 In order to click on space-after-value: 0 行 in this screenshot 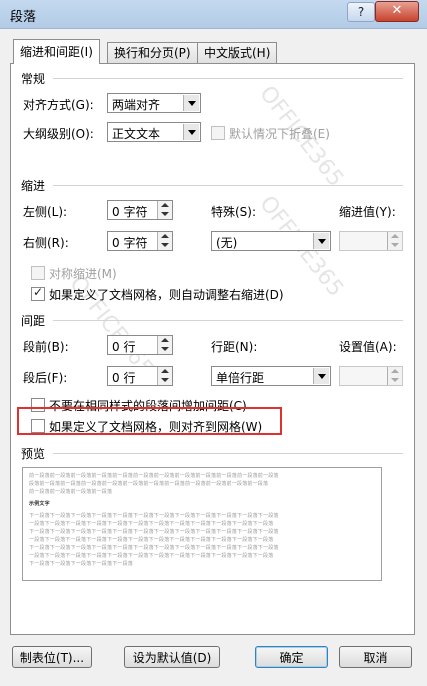, I will do `click(124, 378)`.